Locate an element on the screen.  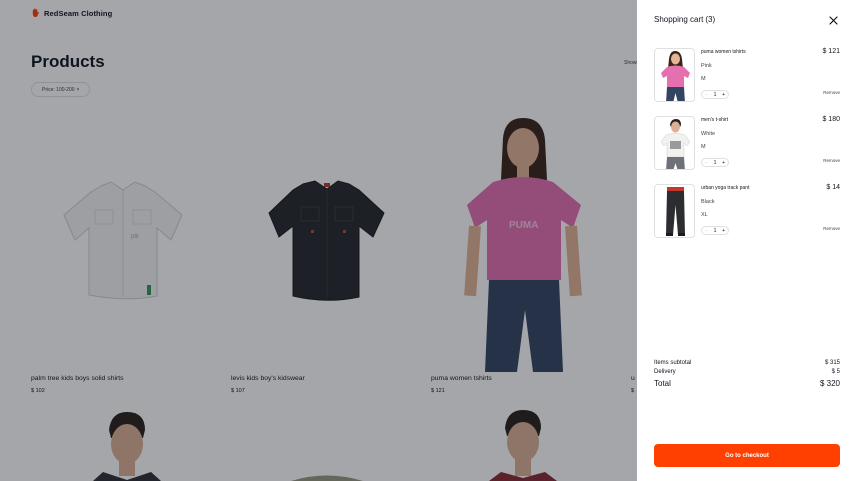
delivery-row: Delivery $ 5 is located at coordinates (747, 372).